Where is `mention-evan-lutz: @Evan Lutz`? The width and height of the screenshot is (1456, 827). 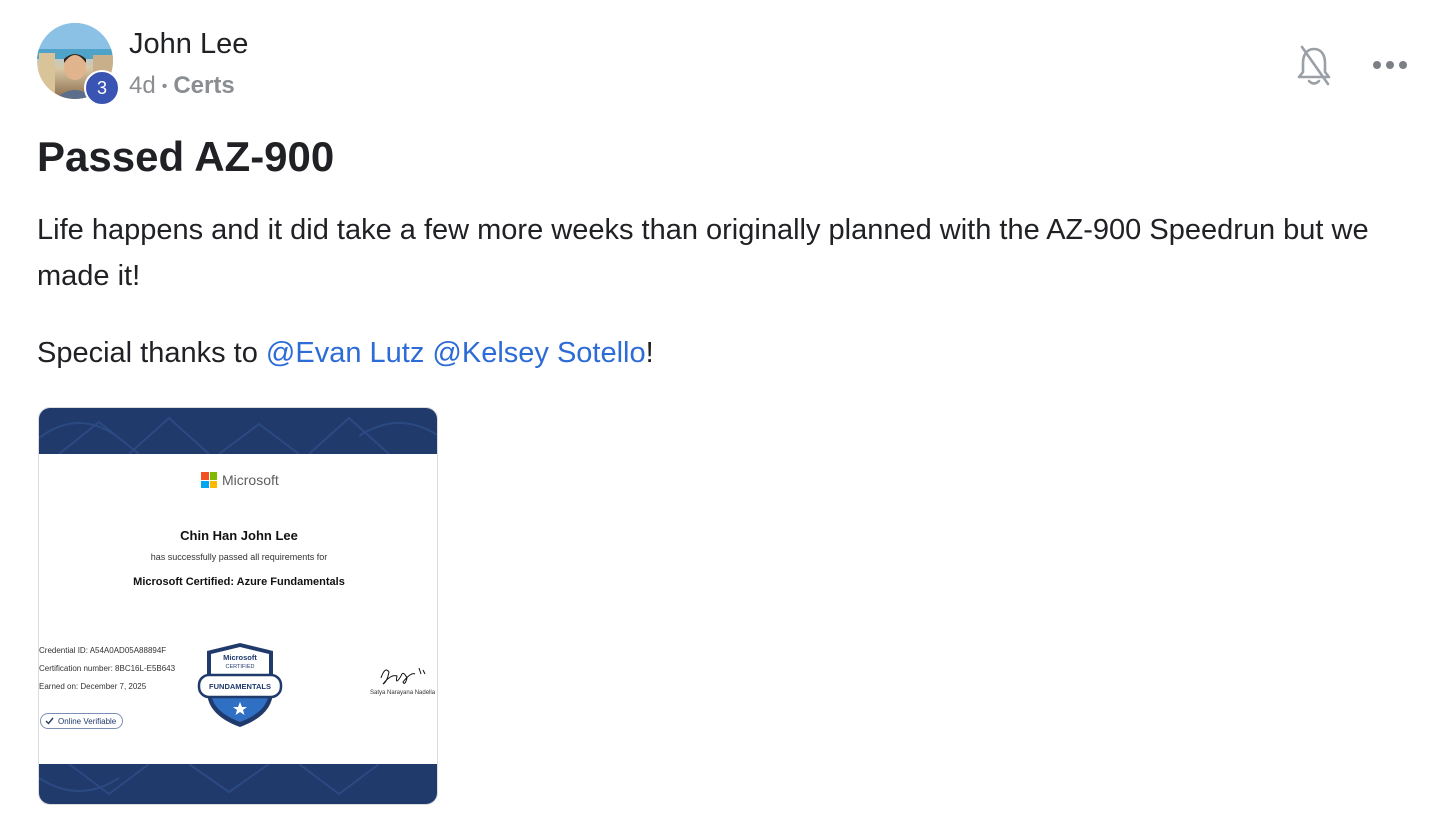 mention-evan-lutz: @Evan Lutz is located at coordinates (345, 353).